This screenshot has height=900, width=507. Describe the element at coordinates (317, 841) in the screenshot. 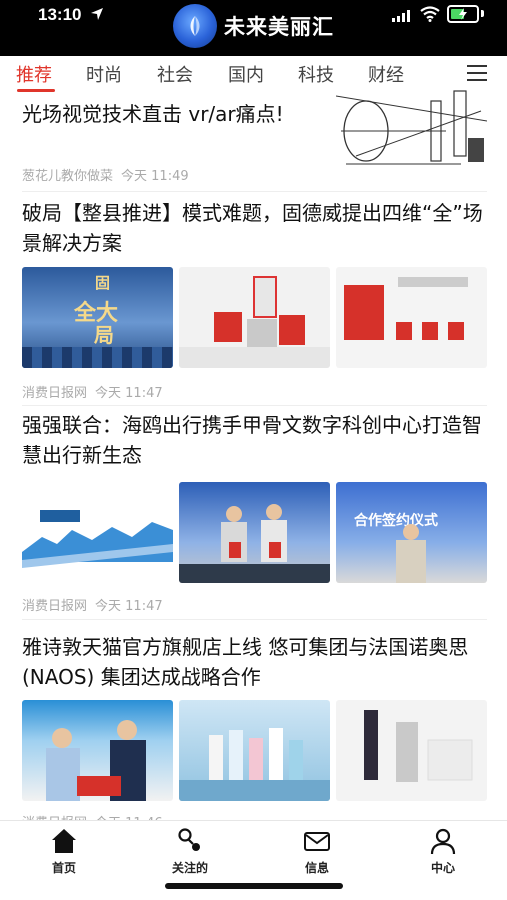

I see `mail-icon` at that location.